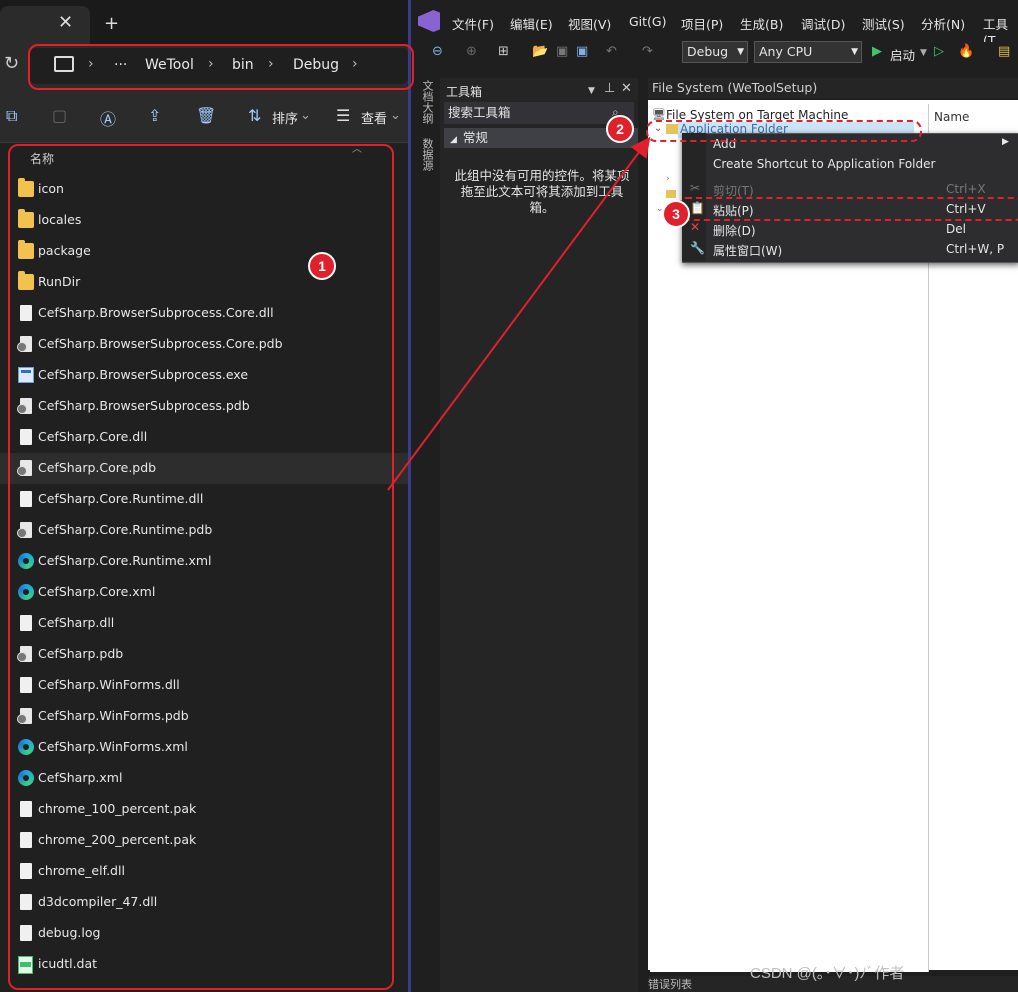 This screenshot has width=1018, height=992. Describe the element at coordinates (519, 313) in the screenshot. I see `annotation-arrow` at that location.